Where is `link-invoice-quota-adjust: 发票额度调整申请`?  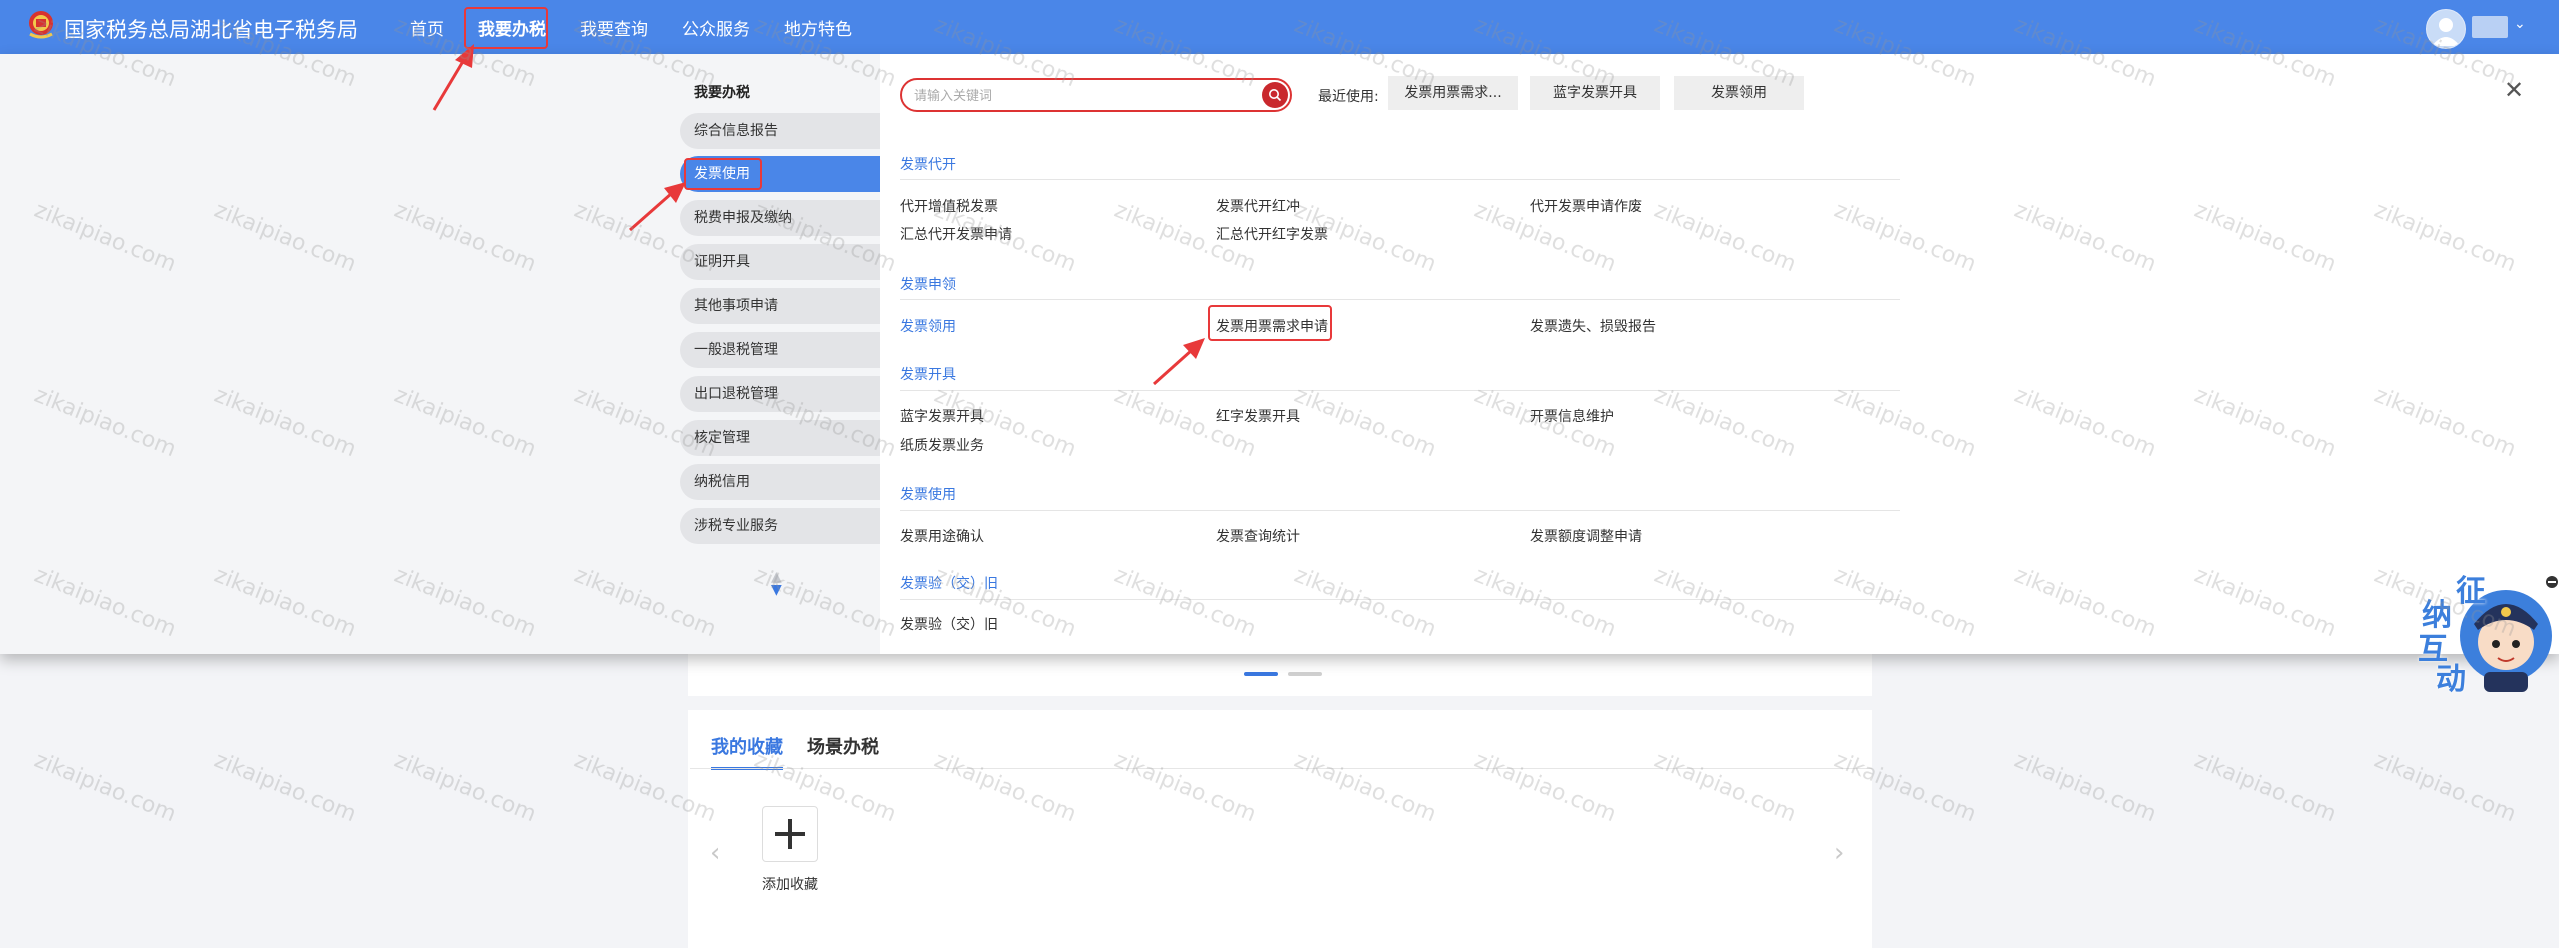
link-invoice-quota-adjust: 发票额度调整申请 is located at coordinates (1586, 536).